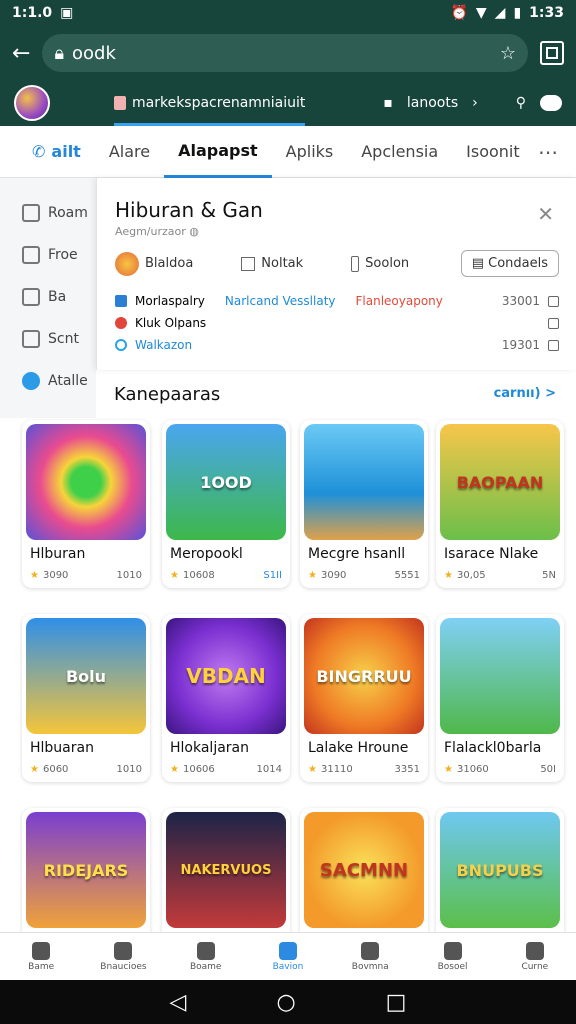  What do you see at coordinates (432, 103) in the screenshot?
I see `header-right-label: lanoots` at bounding box center [432, 103].